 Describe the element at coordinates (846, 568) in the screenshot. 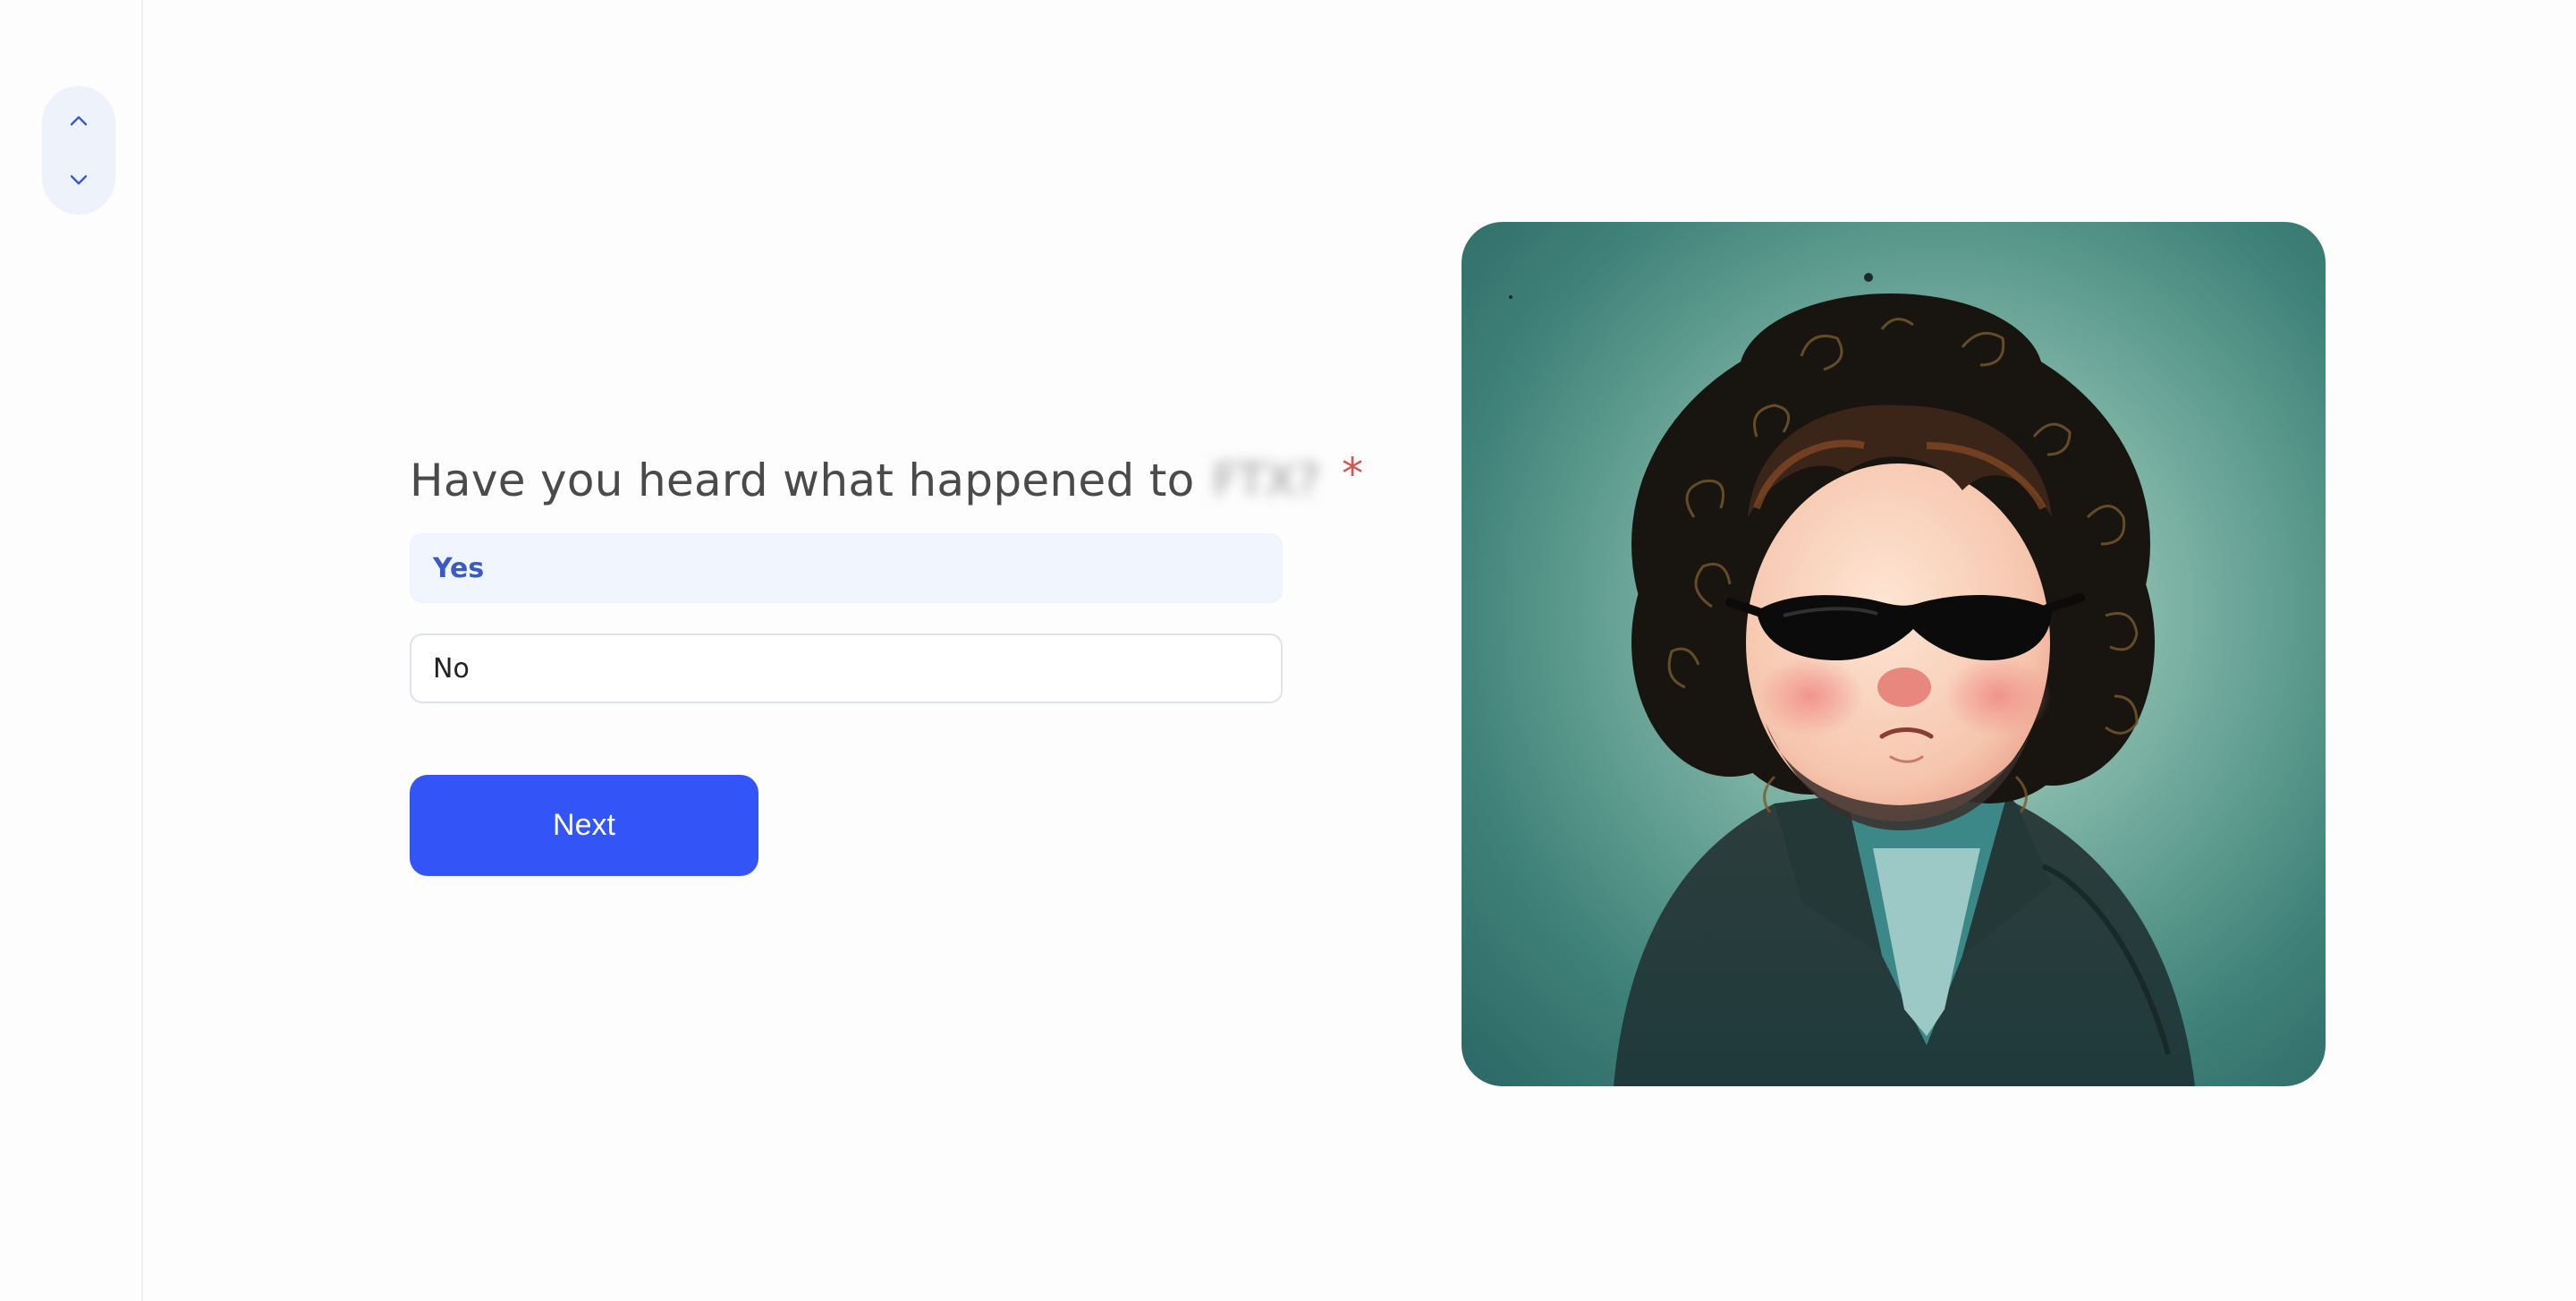

I see `option-yes: Yes` at that location.